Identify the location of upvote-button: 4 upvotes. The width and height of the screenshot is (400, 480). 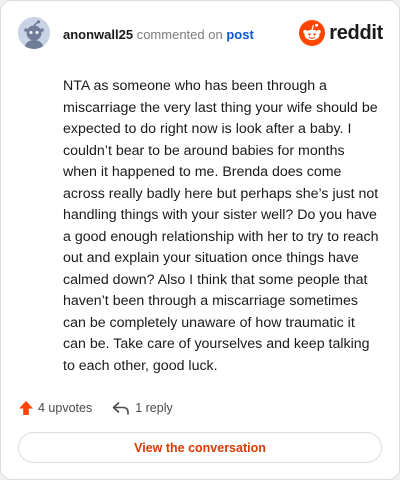
(55, 408).